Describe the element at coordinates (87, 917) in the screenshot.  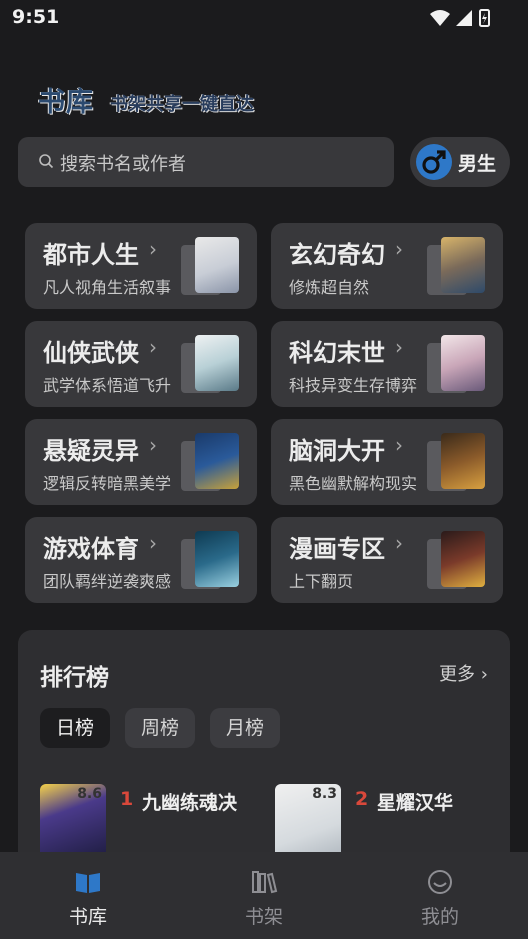
I see `nav-label: 书库` at that location.